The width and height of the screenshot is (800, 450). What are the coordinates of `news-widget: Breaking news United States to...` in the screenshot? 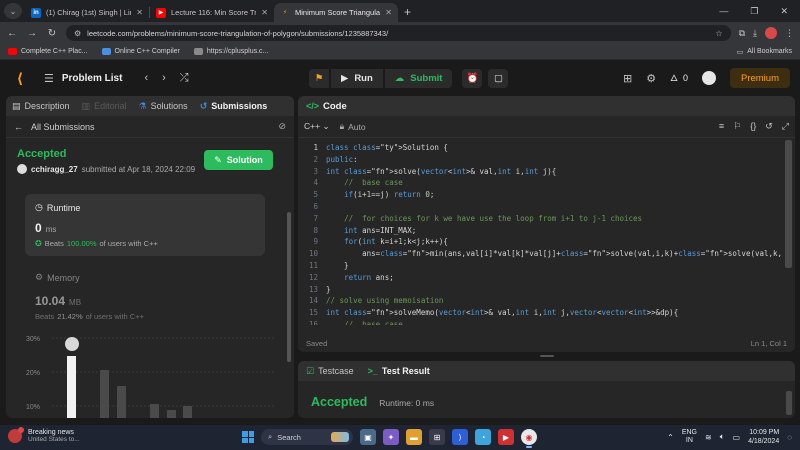 It's located at (44, 435).